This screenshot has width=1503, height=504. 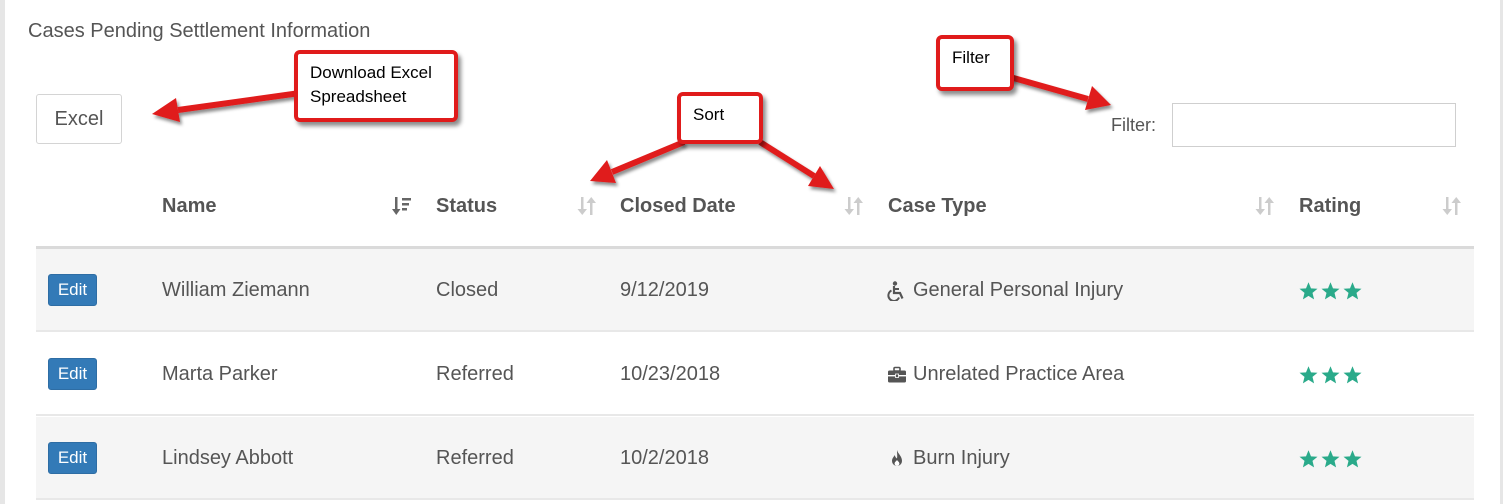 What do you see at coordinates (895, 290) in the screenshot?
I see `wheelchair-icon` at bounding box center [895, 290].